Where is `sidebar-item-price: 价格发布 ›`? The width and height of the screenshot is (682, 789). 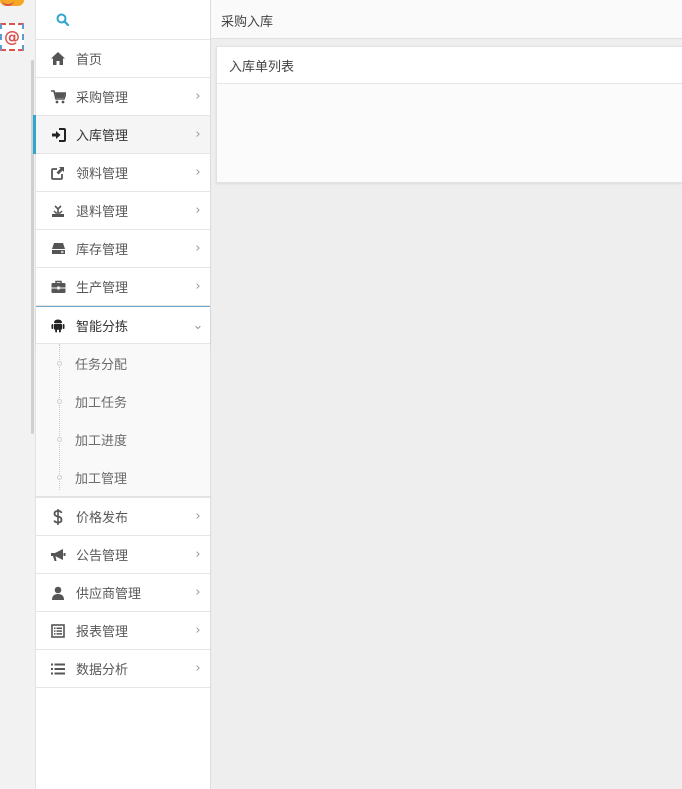
sidebar-item-price: 价格发布 › is located at coordinates (123, 517).